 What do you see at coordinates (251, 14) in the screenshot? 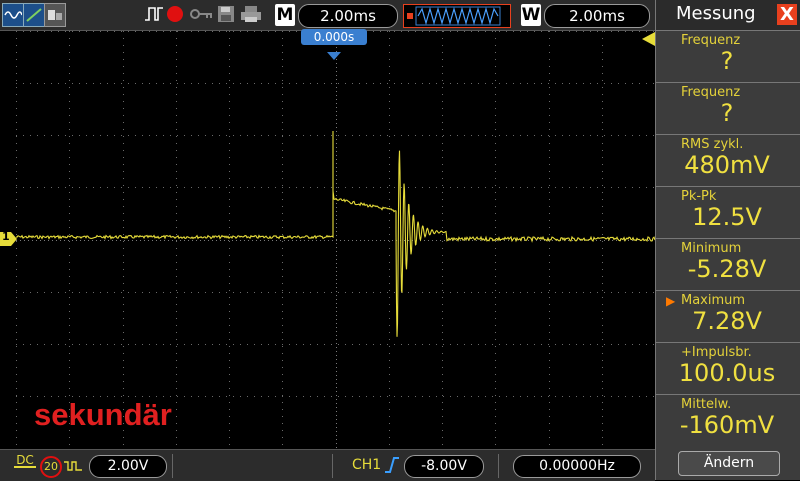
I see `printer-icon` at bounding box center [251, 14].